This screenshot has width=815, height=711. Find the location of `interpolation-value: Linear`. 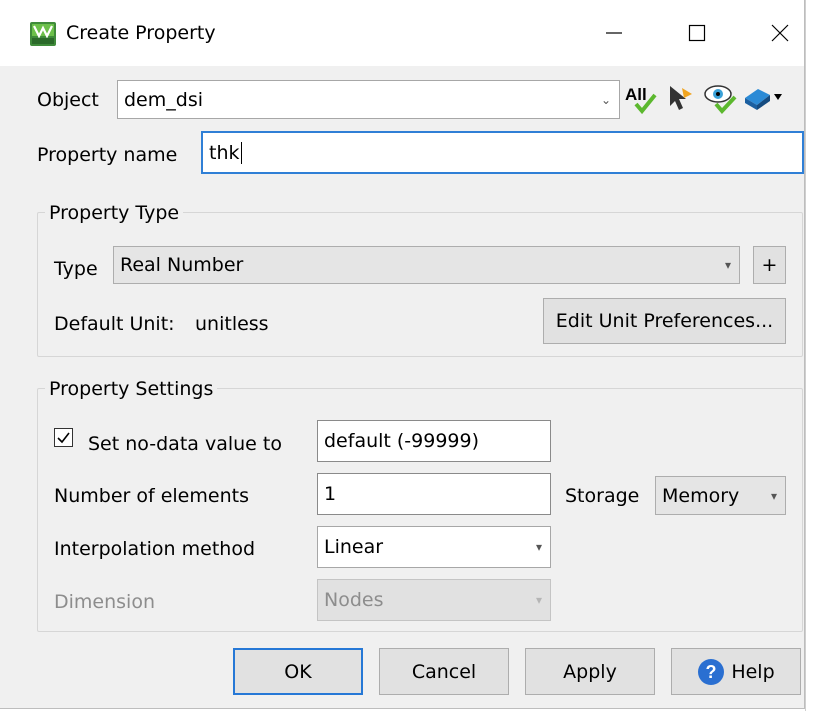

interpolation-value: Linear is located at coordinates (354, 547).